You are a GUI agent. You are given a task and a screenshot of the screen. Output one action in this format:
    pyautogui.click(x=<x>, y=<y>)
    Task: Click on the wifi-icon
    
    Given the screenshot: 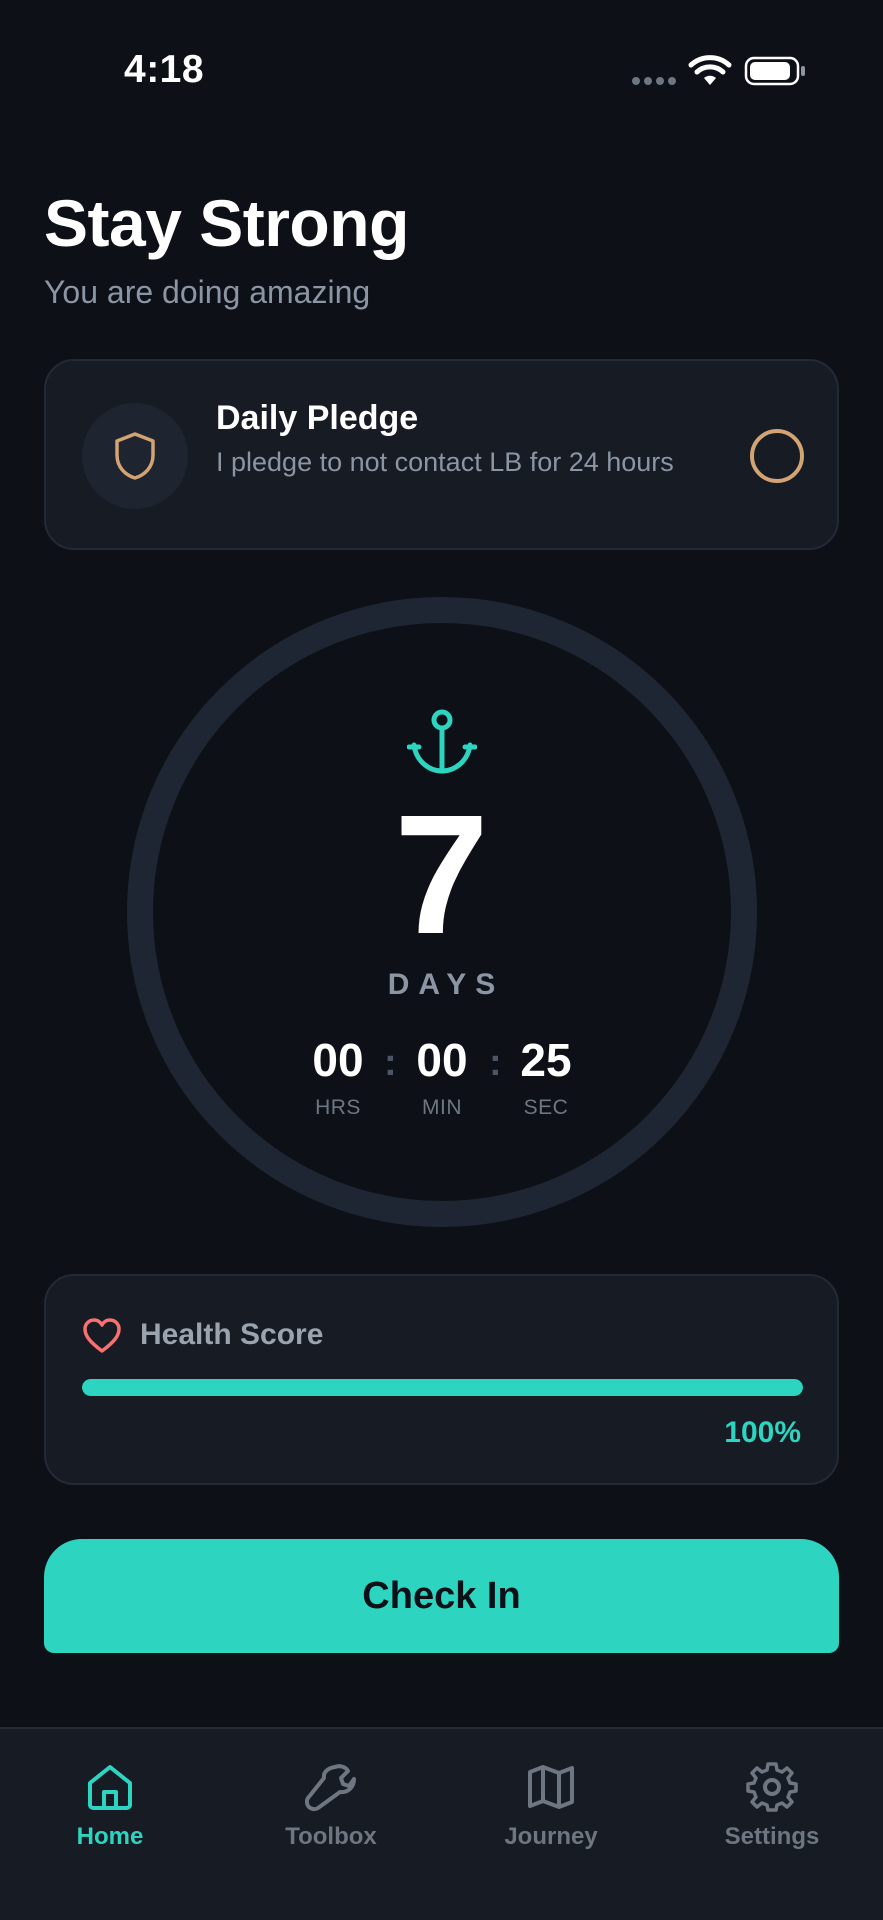 What is the action you would take?
    pyautogui.click(x=710, y=70)
    